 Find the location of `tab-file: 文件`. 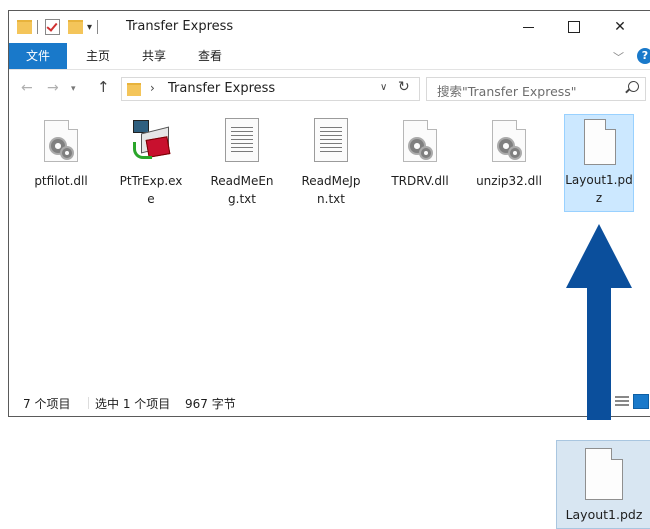

tab-file: 文件 is located at coordinates (38, 56).